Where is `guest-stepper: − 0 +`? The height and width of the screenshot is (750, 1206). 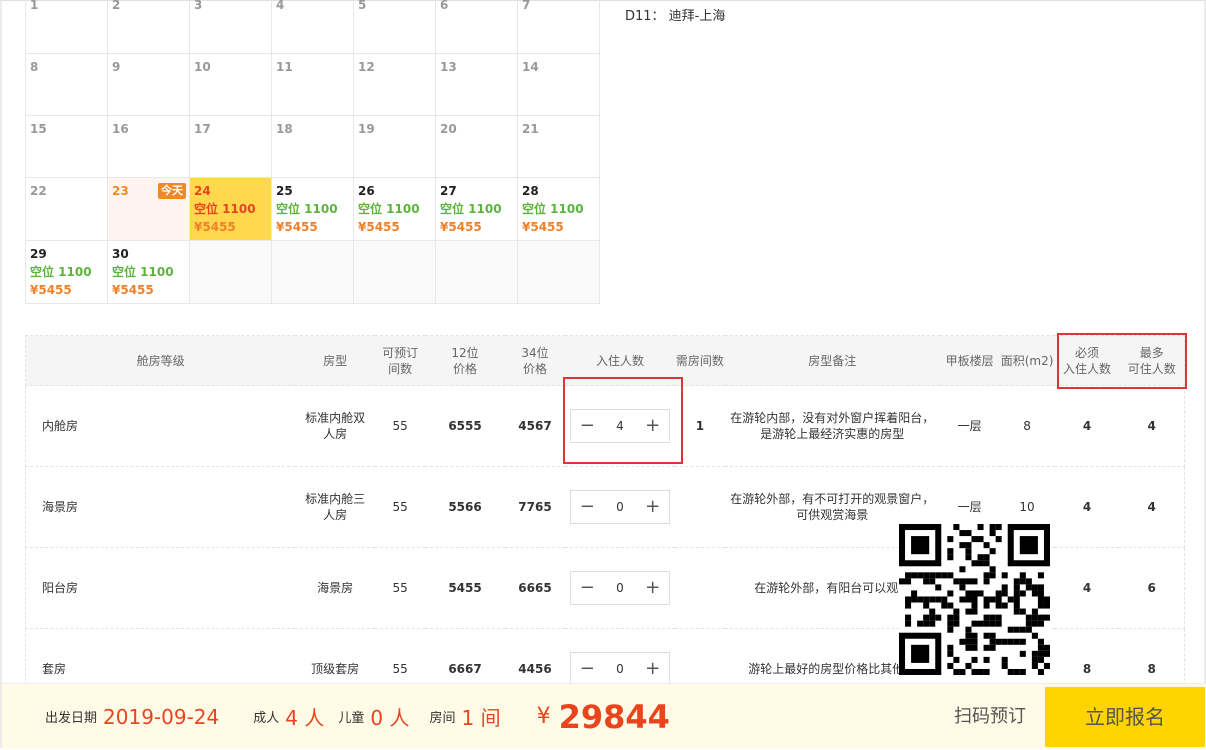
guest-stepper: − 0 + is located at coordinates (619, 669).